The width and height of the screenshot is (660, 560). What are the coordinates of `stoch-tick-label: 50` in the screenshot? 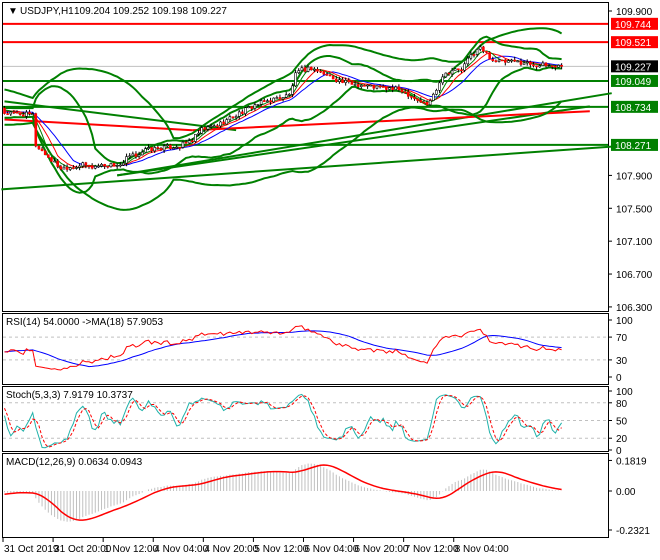 It's located at (622, 422).